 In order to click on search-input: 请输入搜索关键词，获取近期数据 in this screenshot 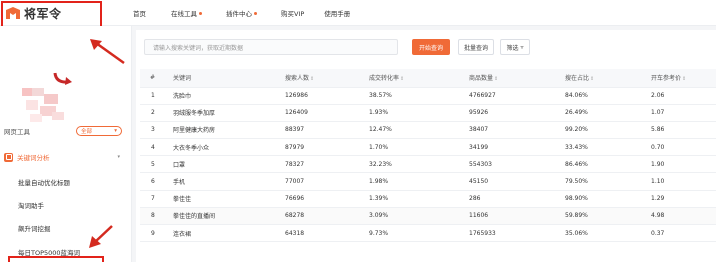, I will do `click(271, 47)`.